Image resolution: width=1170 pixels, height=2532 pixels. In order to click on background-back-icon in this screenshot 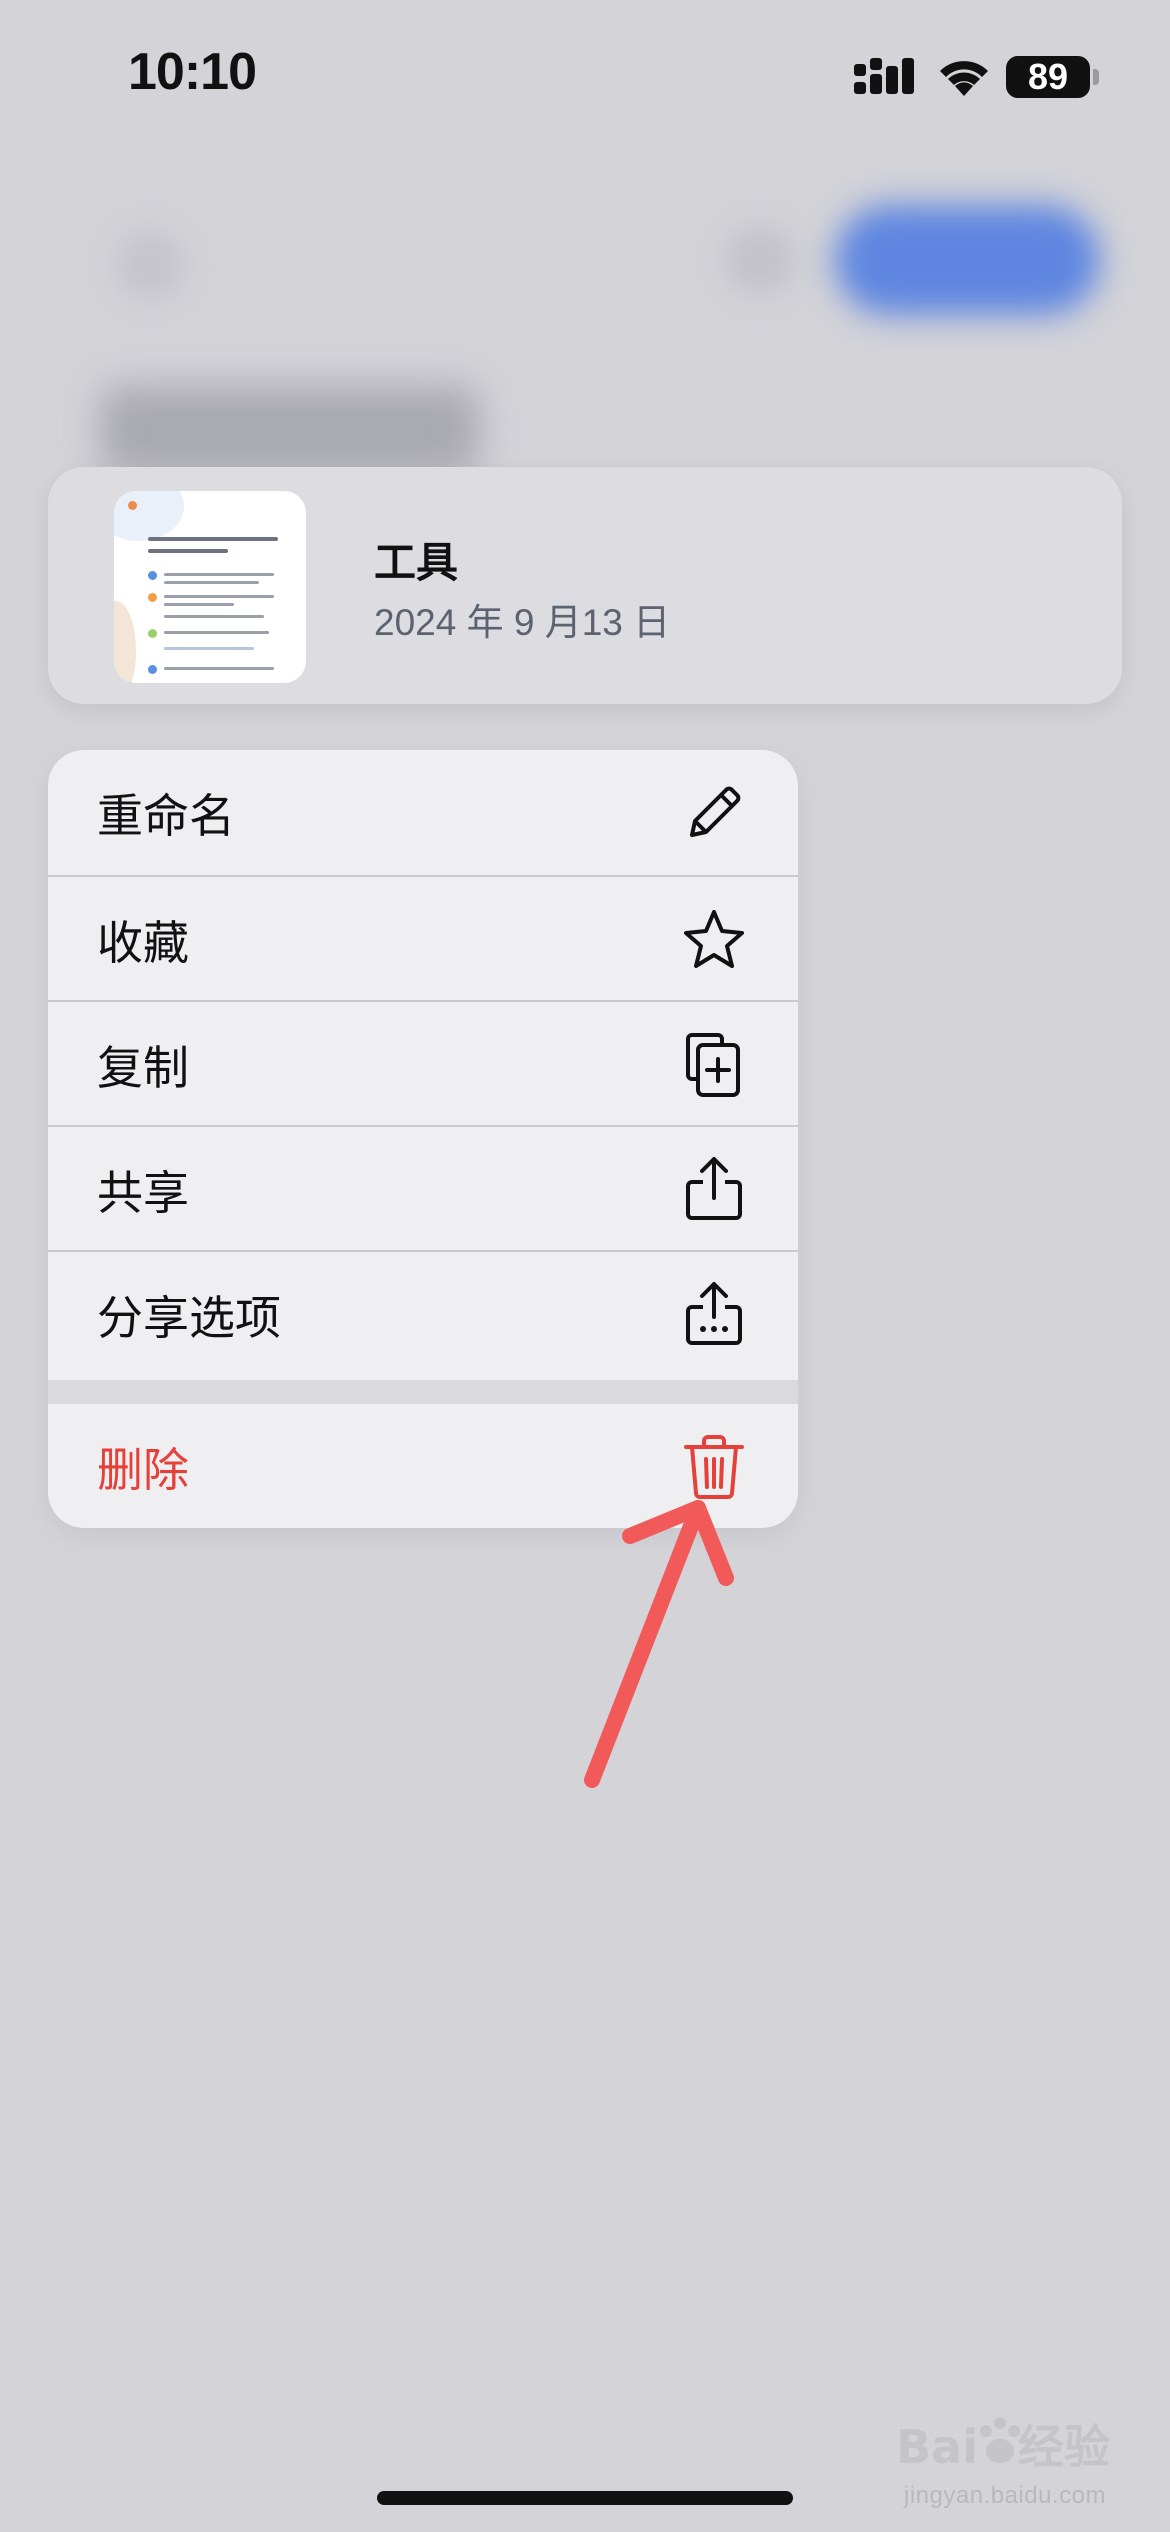, I will do `click(150, 265)`.